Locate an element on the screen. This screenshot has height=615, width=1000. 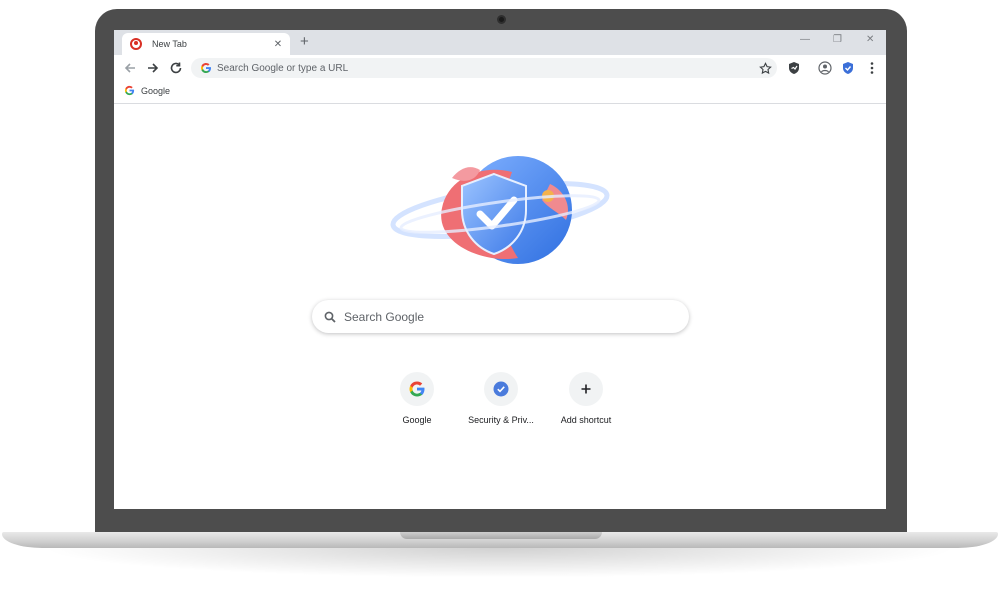
tab-strip: New Tab ✕ + — ❐ ✕ is located at coordinates (500, 42).